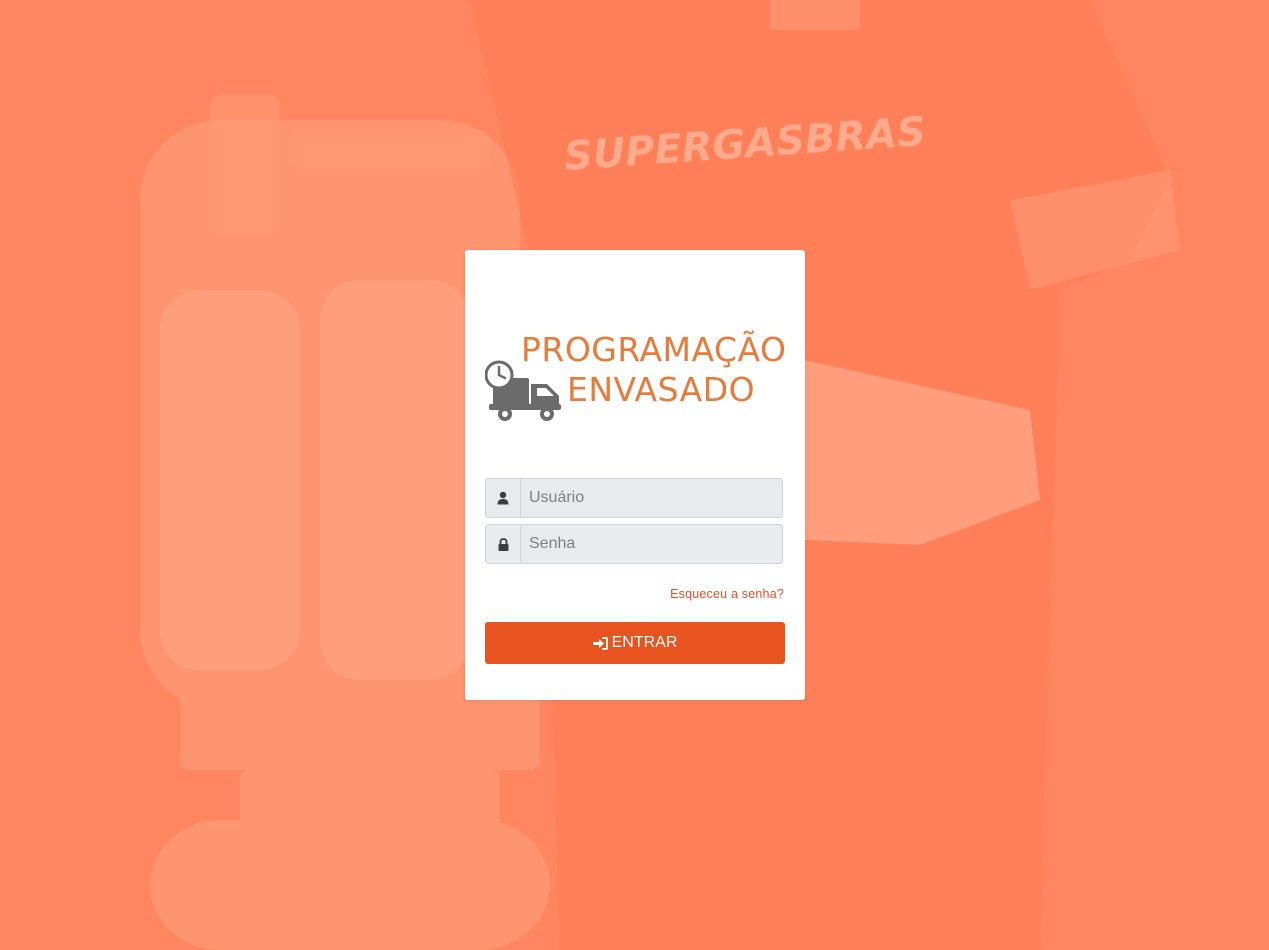 The image size is (1269, 950). What do you see at coordinates (644, 642) in the screenshot?
I see `login-button-label: ENTRAR` at bounding box center [644, 642].